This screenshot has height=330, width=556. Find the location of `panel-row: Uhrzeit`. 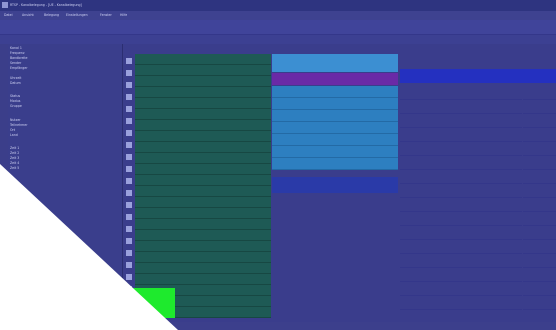

panel-row: Uhrzeit is located at coordinates (16, 78).